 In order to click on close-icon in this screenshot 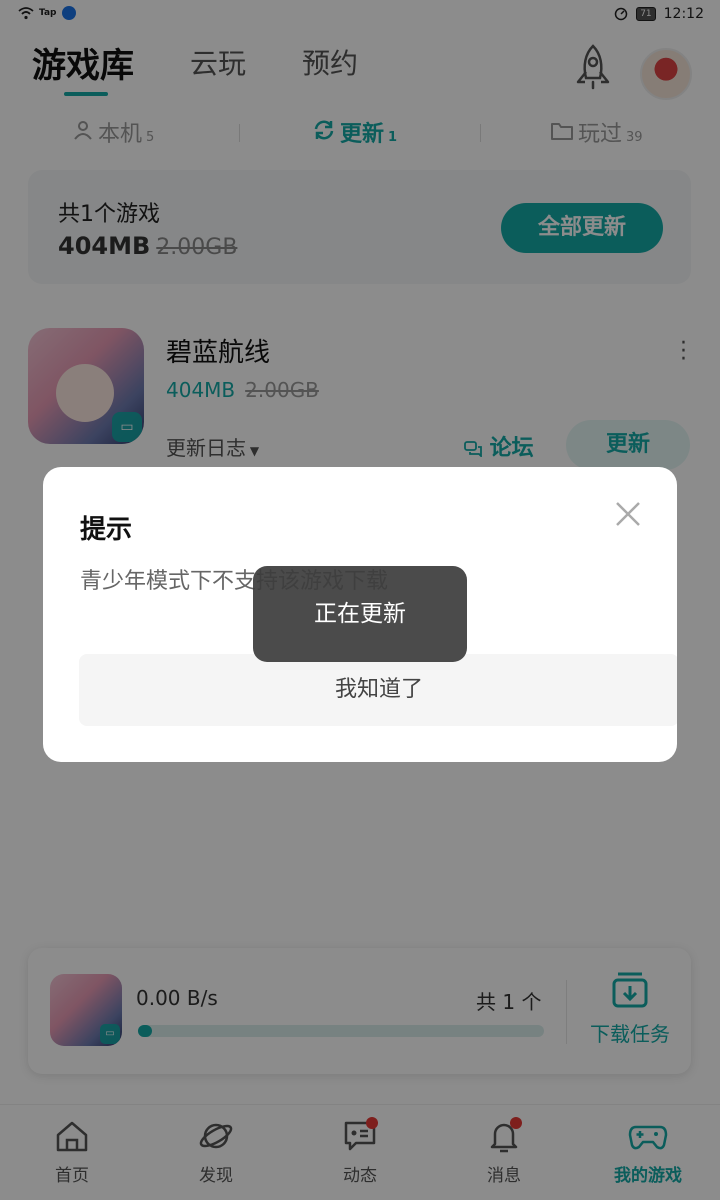, I will do `click(628, 514)`.